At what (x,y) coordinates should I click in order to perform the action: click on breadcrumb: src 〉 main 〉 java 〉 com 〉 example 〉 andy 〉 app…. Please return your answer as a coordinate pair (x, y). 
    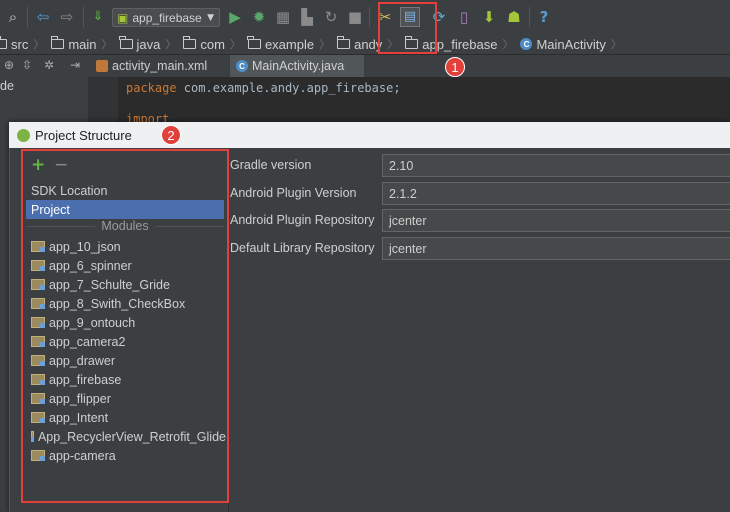
    Looking at the image, I should click on (365, 44).